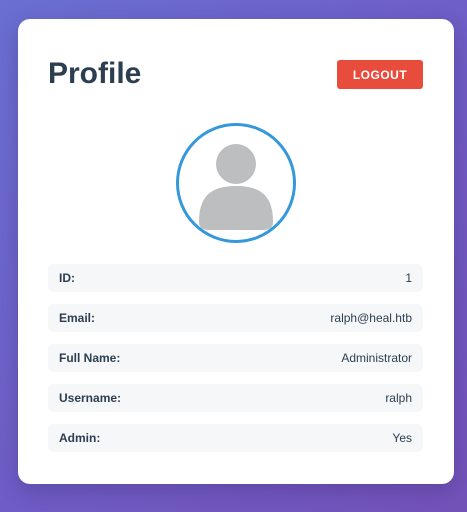 This screenshot has height=512, width=467. I want to click on detail-row-id: ID: 1, so click(235, 278).